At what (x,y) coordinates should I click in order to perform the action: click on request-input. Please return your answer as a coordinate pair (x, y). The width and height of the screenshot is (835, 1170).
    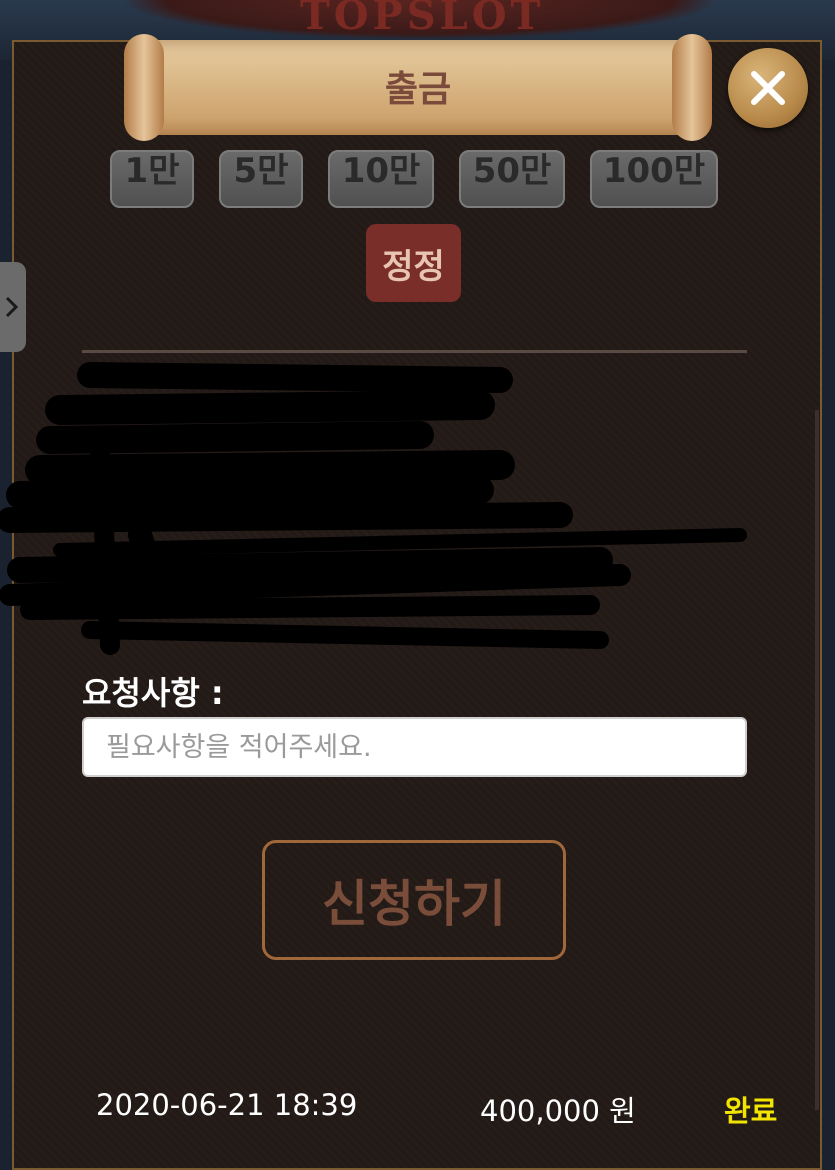
    Looking at the image, I should click on (414, 747).